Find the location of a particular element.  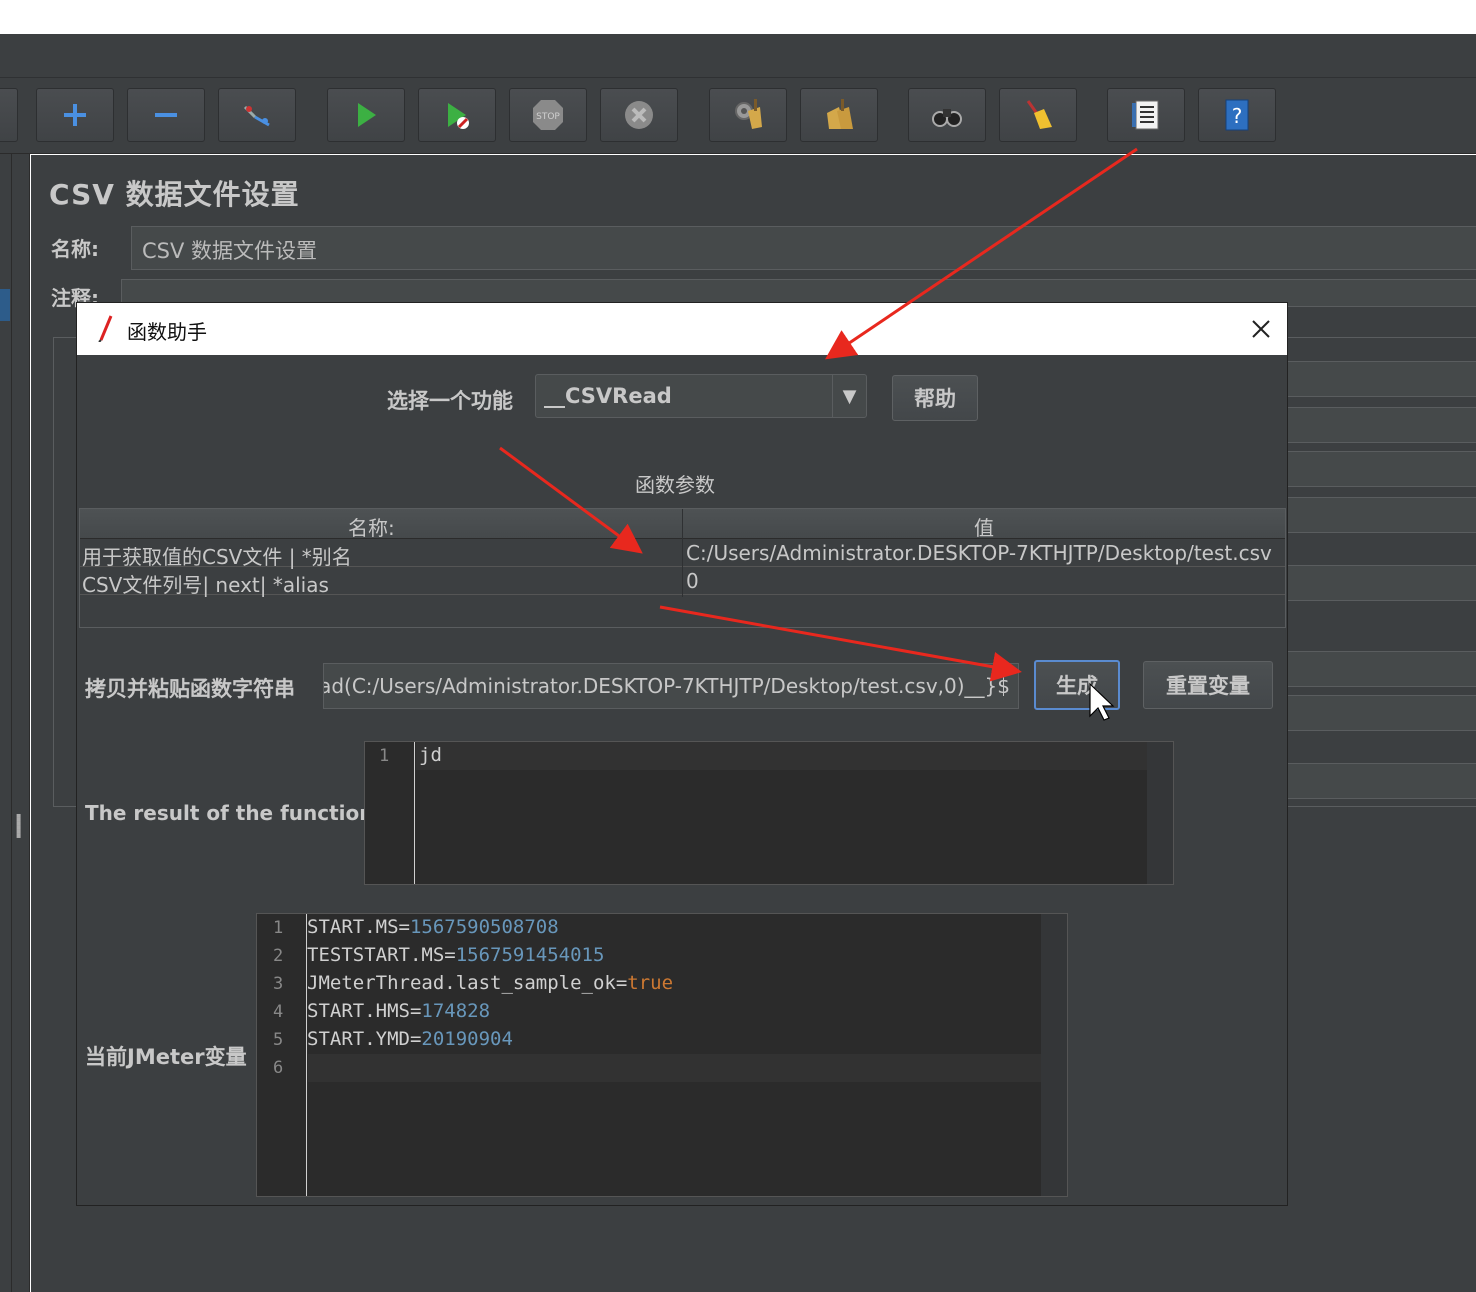

remove-button is located at coordinates (166, 115).